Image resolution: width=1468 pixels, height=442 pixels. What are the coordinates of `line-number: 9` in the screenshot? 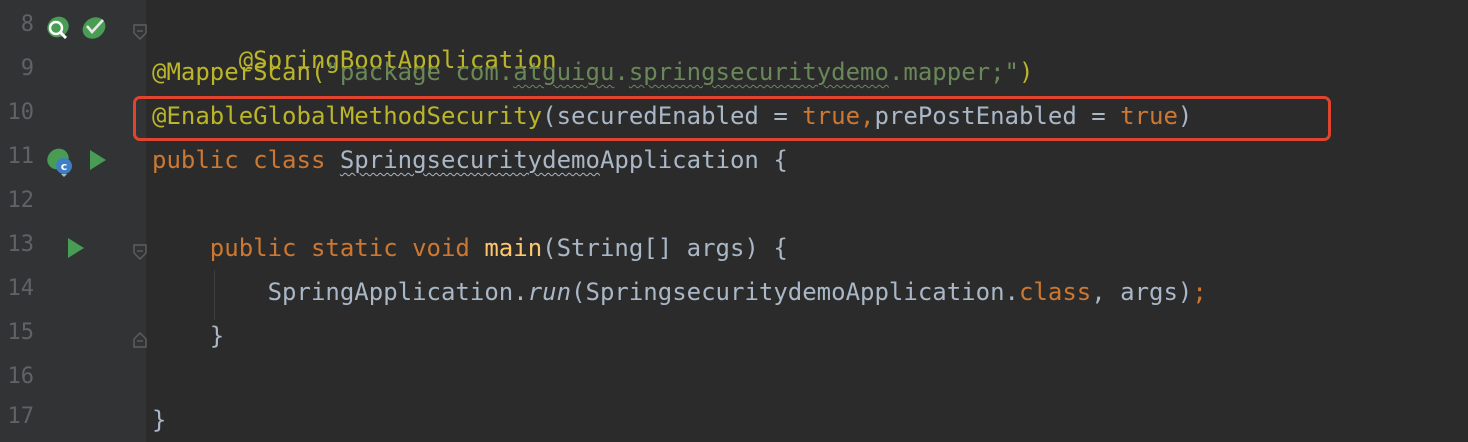 It's located at (27, 68).